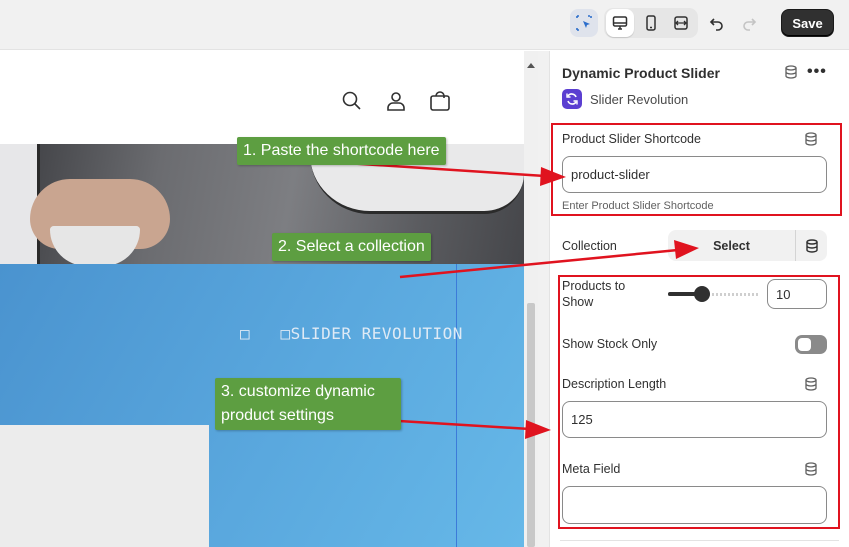 The width and height of the screenshot is (849, 547). I want to click on panel-title: Dynamic Product Slider, so click(641, 73).